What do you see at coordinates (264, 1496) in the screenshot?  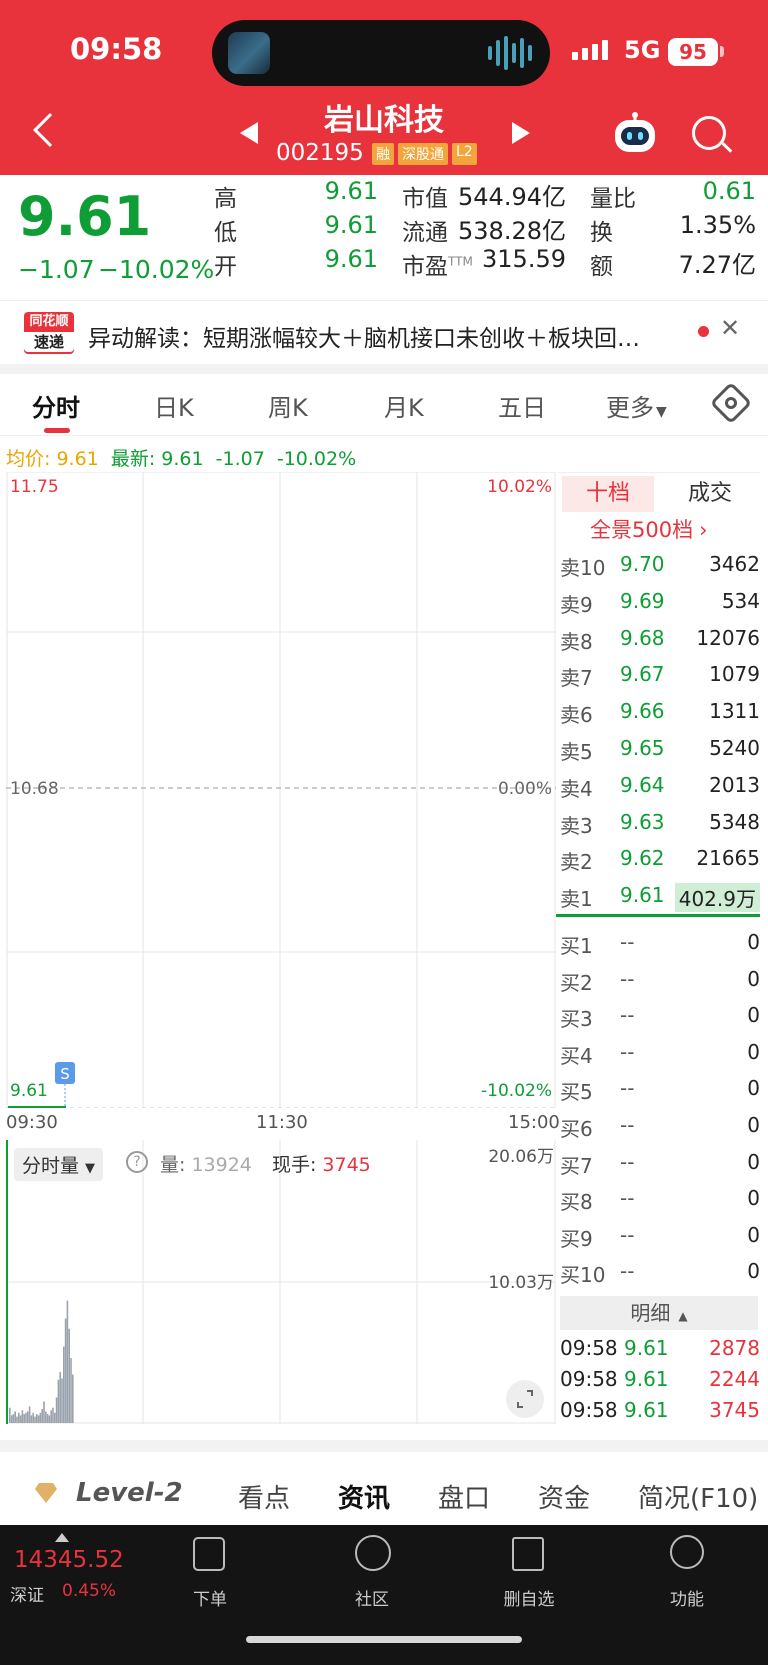 I see `tab-highlights: 看点` at bounding box center [264, 1496].